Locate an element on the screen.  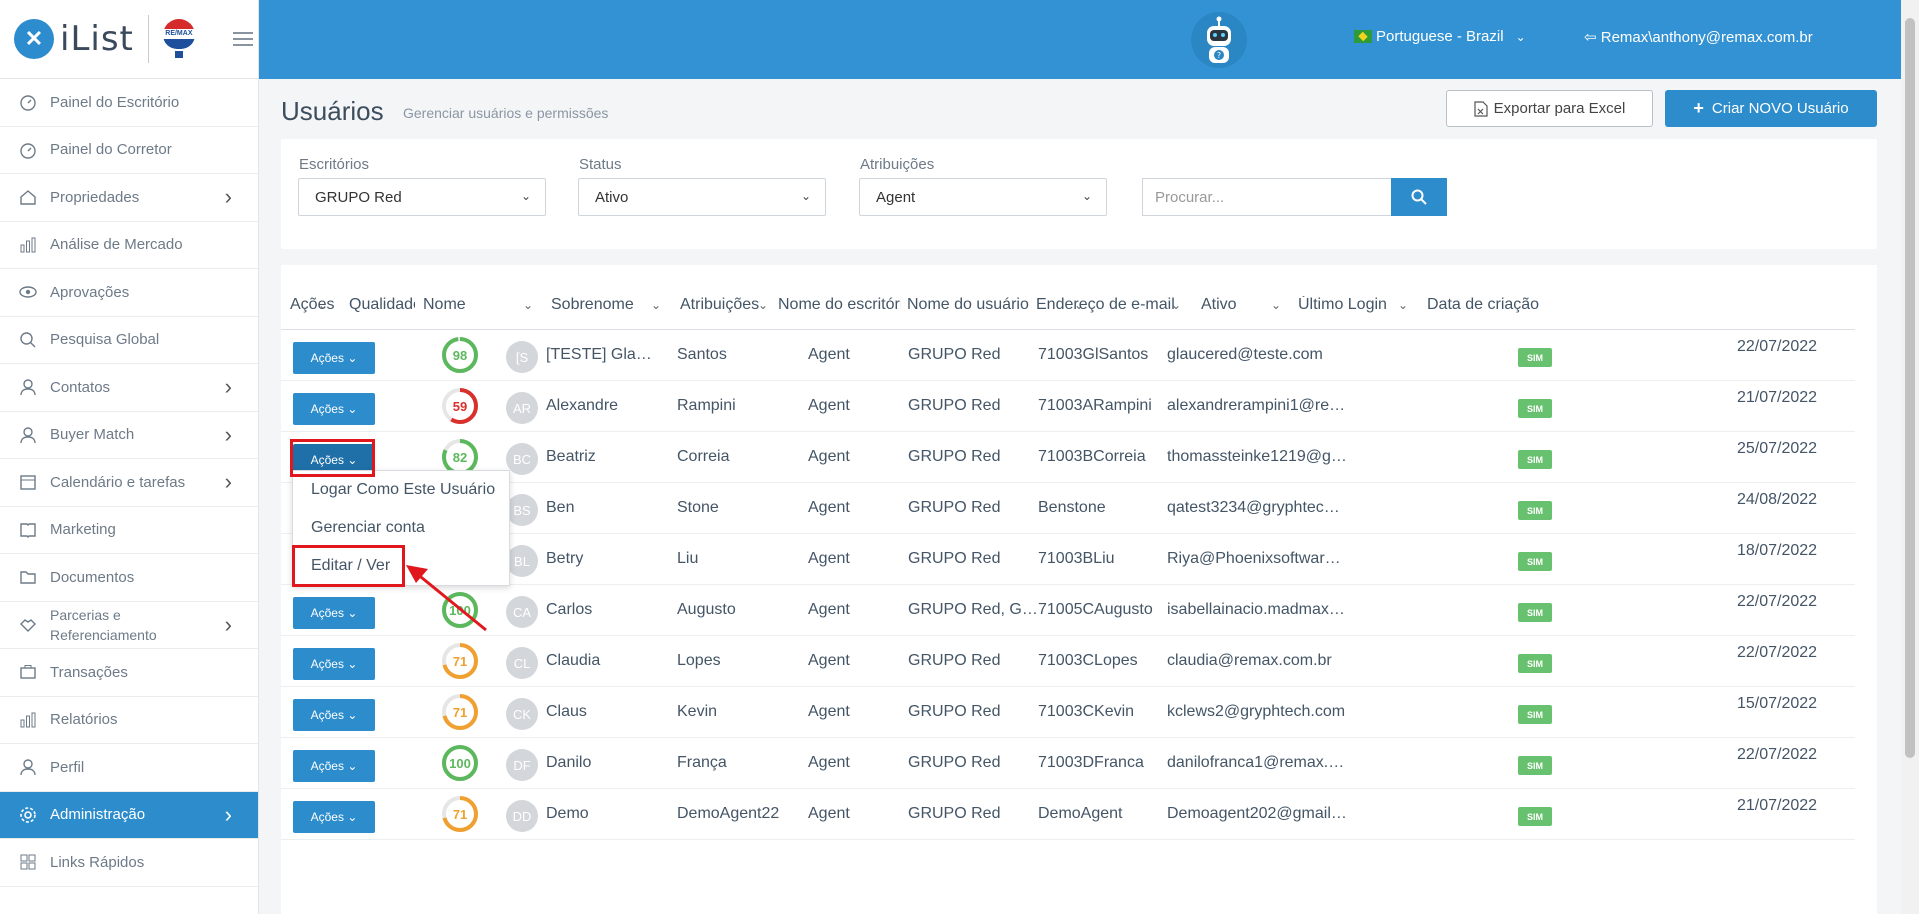
sidebar-item-4: Aprovações is located at coordinates (129, 293).